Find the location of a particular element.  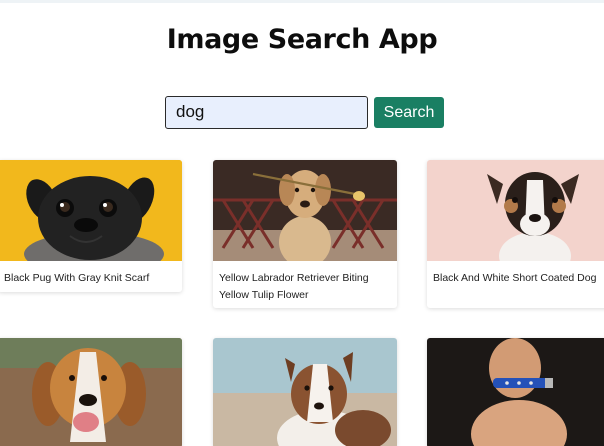

image-card: Black And White Short Coated Dog is located at coordinates (515, 234).